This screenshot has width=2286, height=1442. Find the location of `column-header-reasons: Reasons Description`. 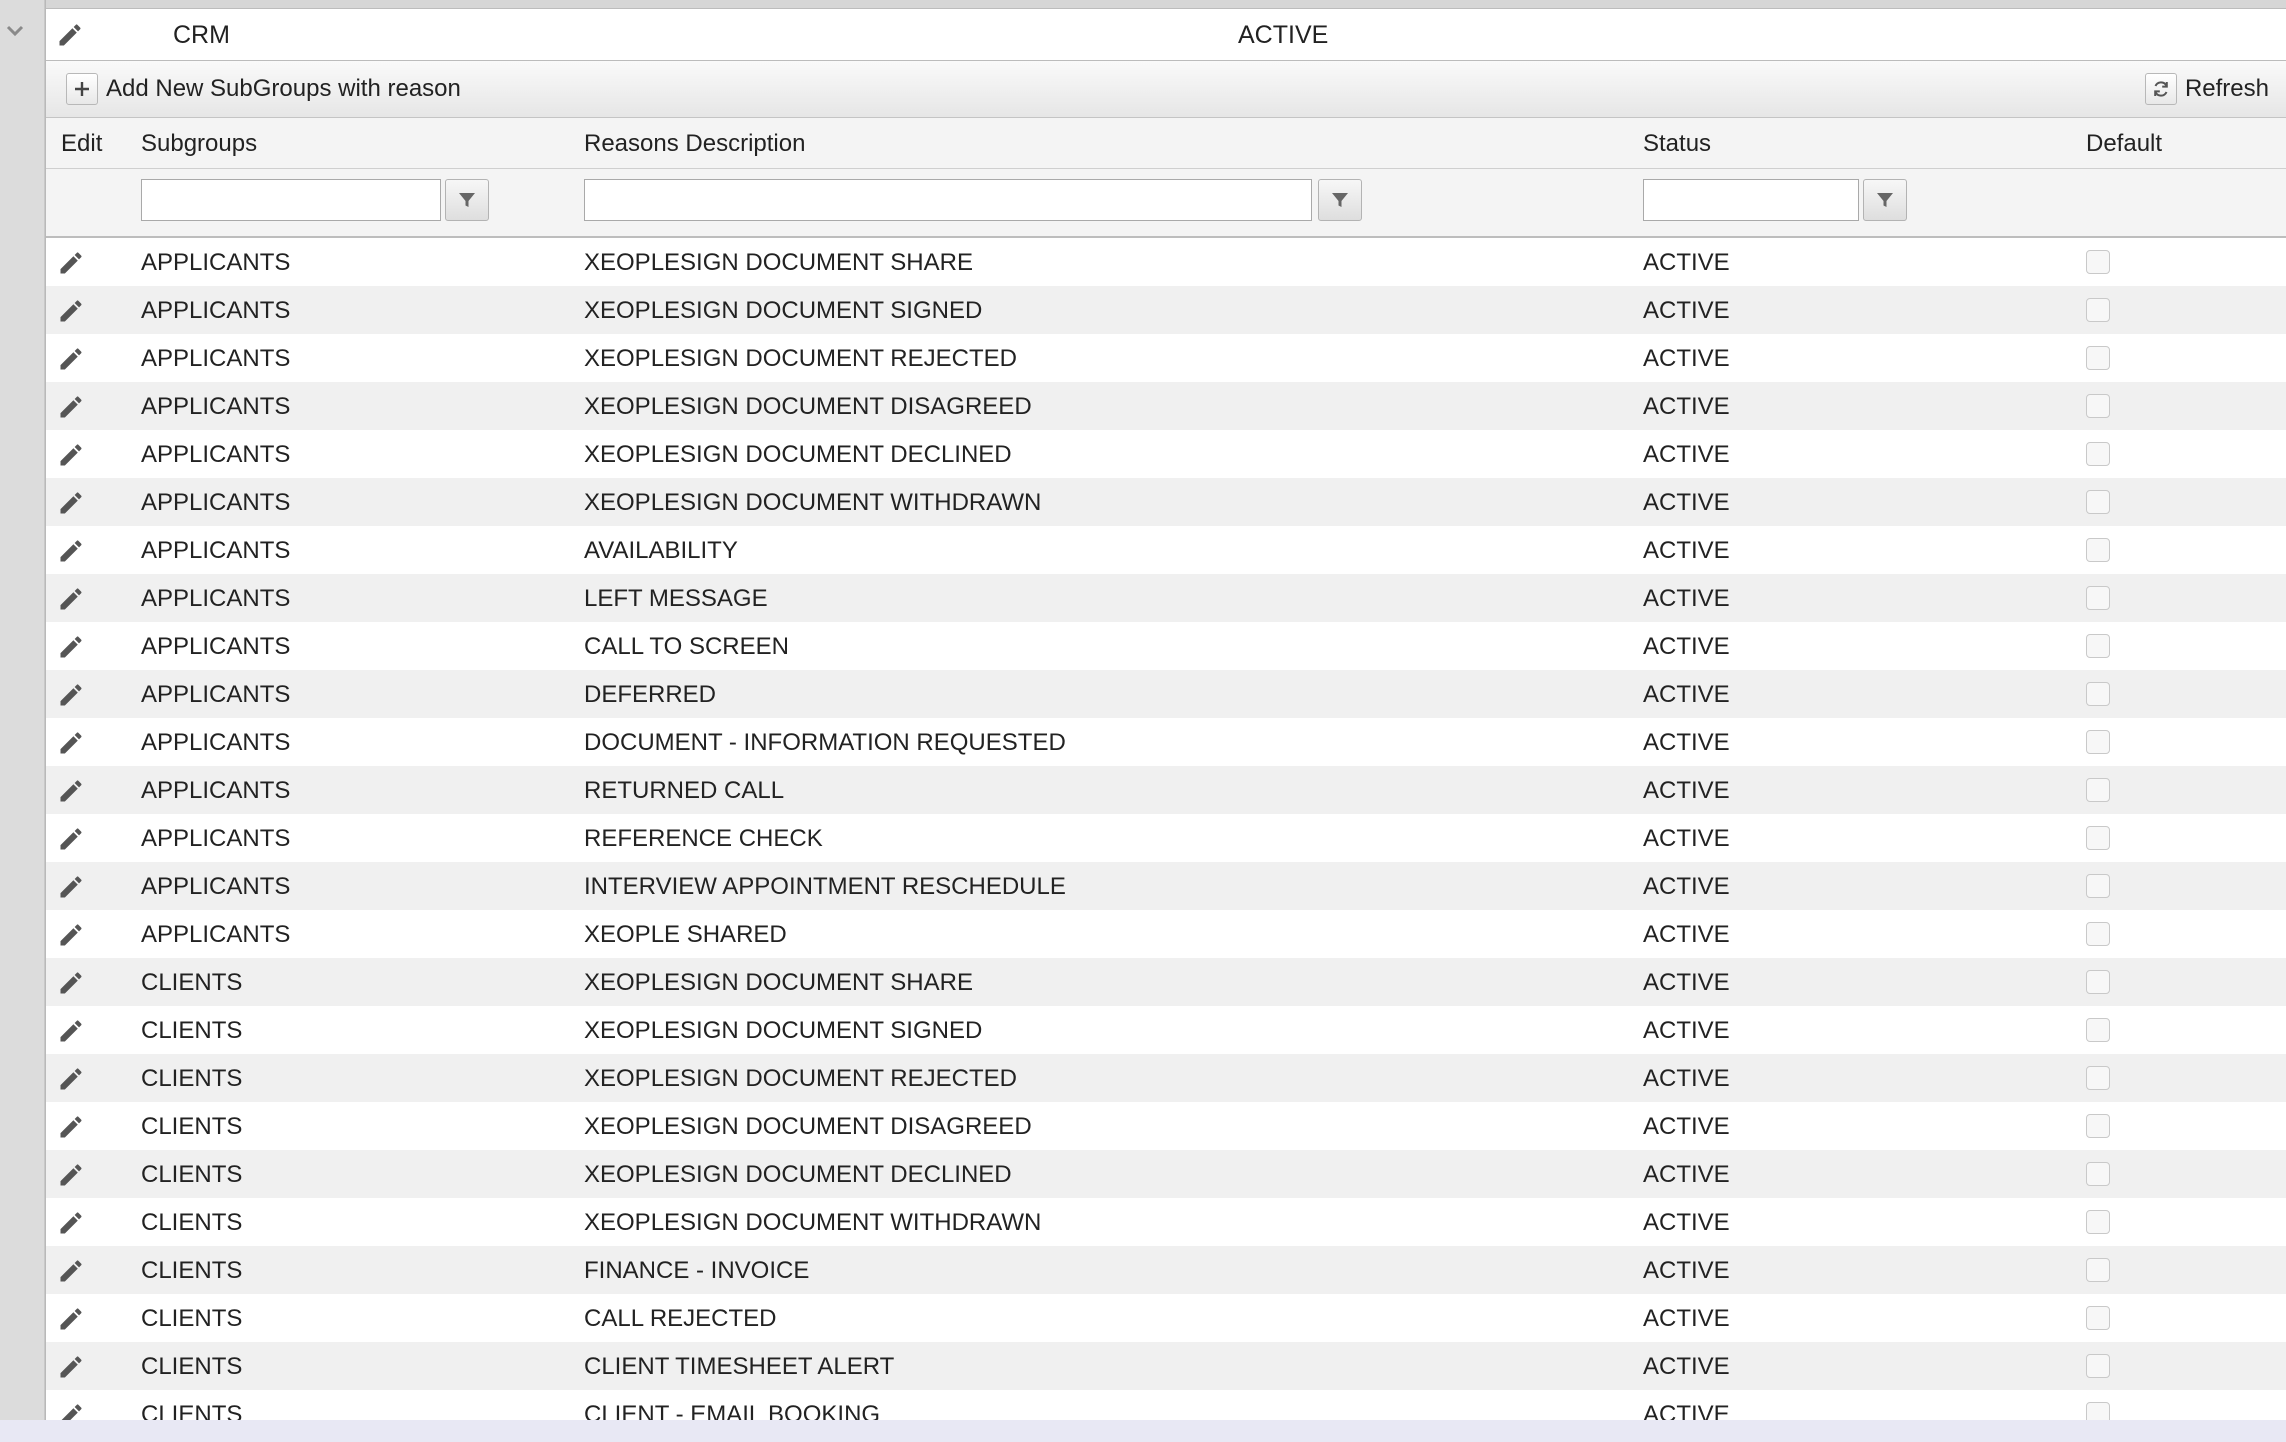

column-header-reasons: Reasons Description is located at coordinates (694, 144).